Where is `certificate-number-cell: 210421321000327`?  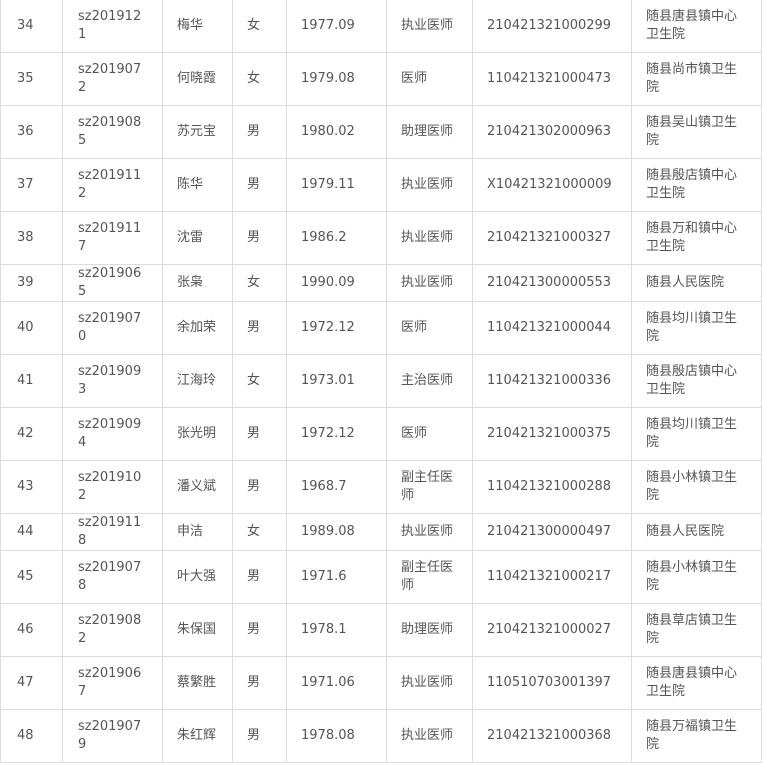 certificate-number-cell: 210421321000327 is located at coordinates (552, 238).